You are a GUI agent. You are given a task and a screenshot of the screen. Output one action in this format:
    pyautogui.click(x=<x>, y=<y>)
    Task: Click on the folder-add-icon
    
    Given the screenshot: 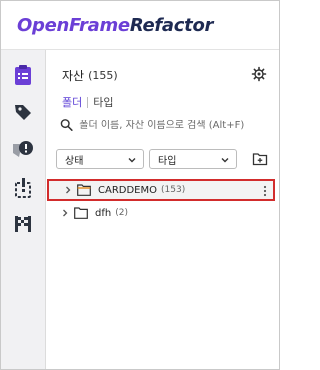 What is the action you would take?
    pyautogui.click(x=260, y=159)
    